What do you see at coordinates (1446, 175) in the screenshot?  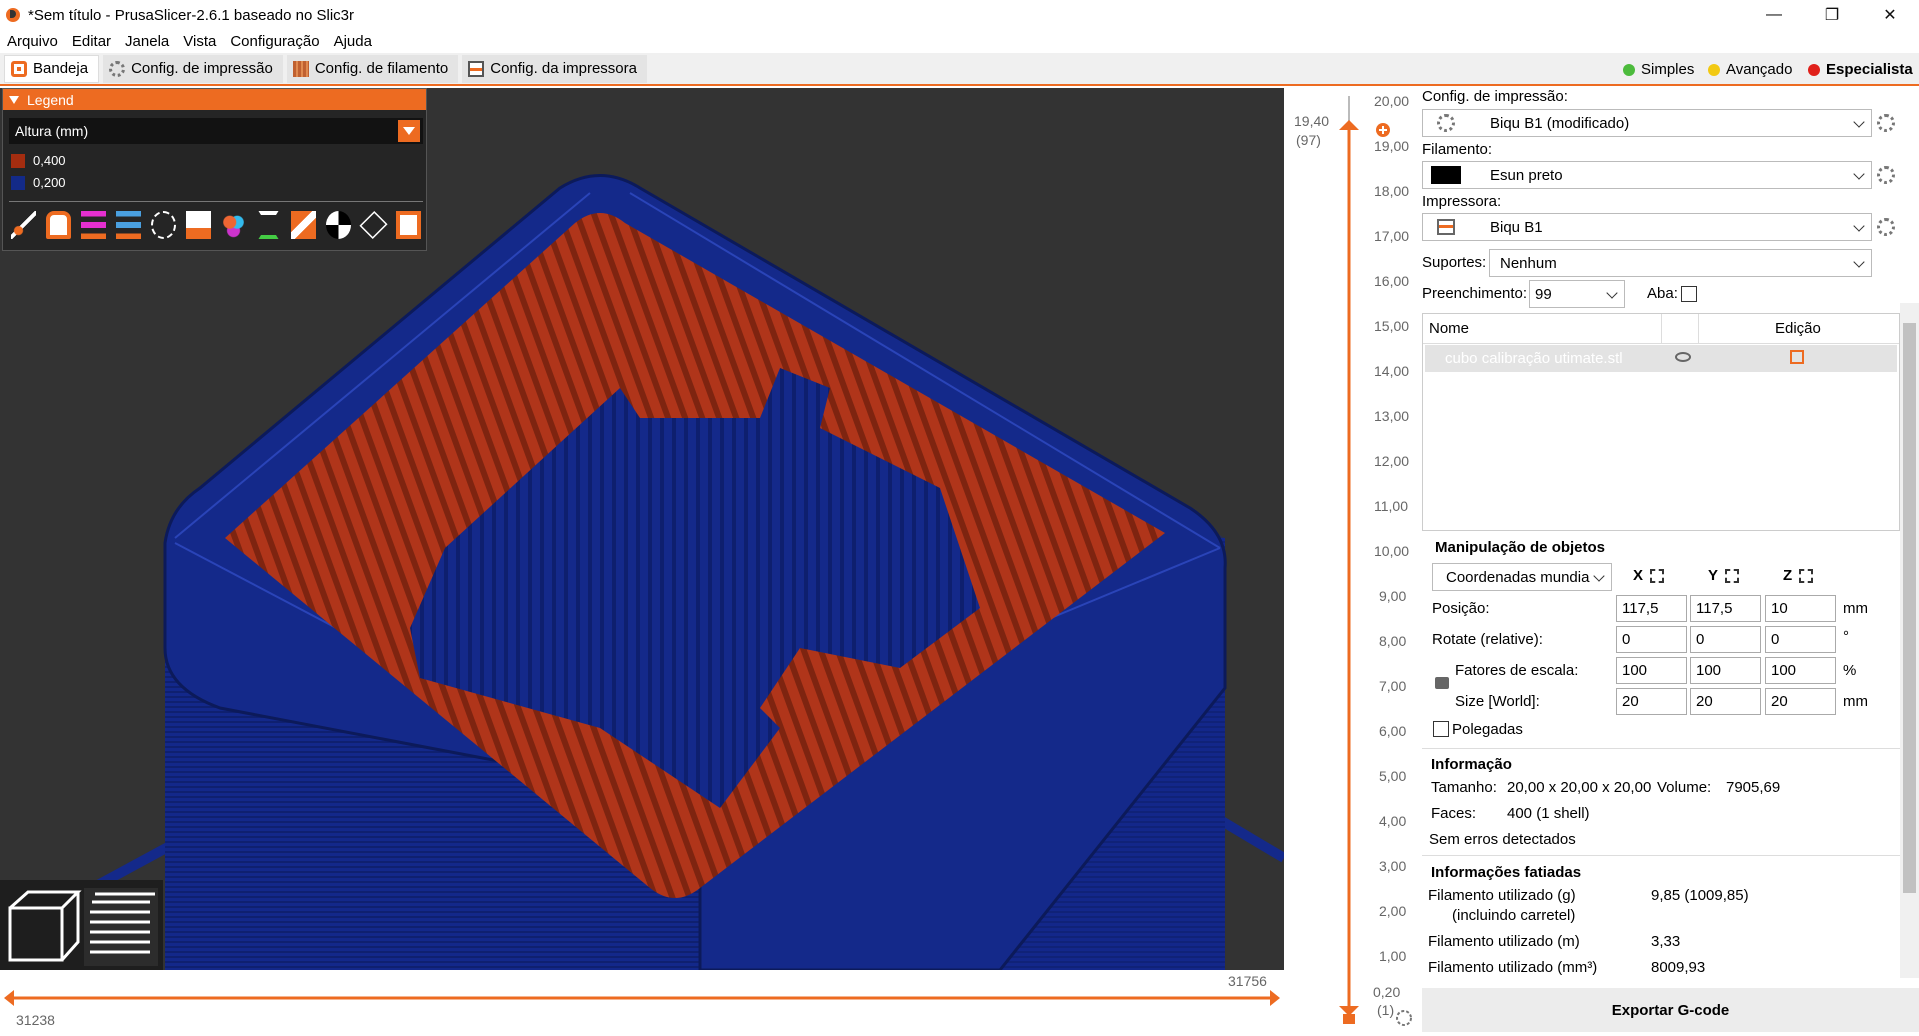 I see `filament-color-swatch` at bounding box center [1446, 175].